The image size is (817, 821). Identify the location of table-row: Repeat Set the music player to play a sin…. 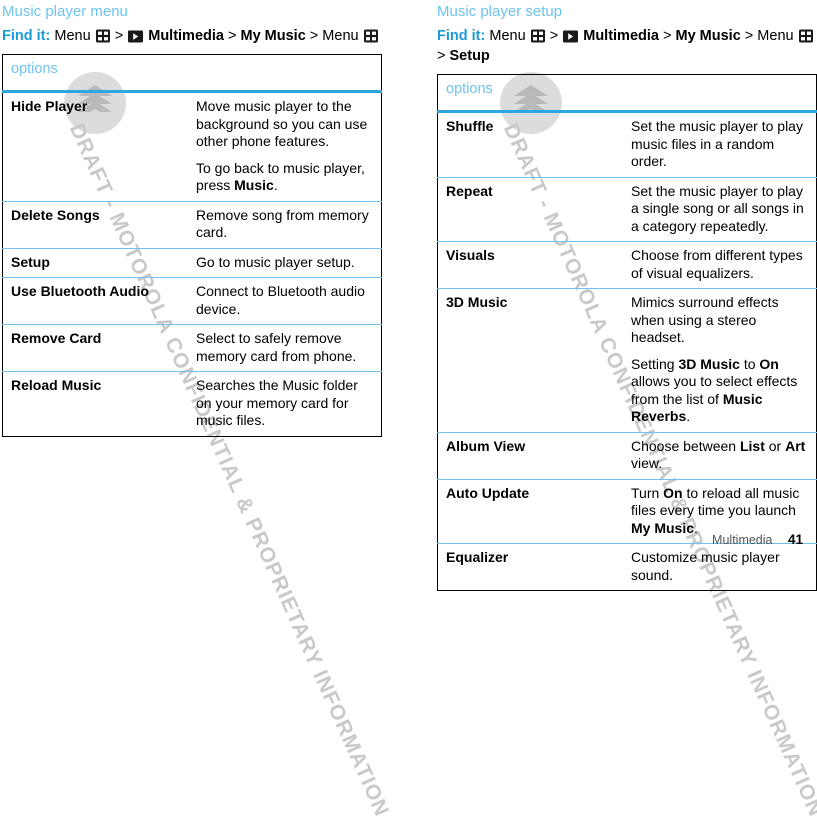
(627, 209).